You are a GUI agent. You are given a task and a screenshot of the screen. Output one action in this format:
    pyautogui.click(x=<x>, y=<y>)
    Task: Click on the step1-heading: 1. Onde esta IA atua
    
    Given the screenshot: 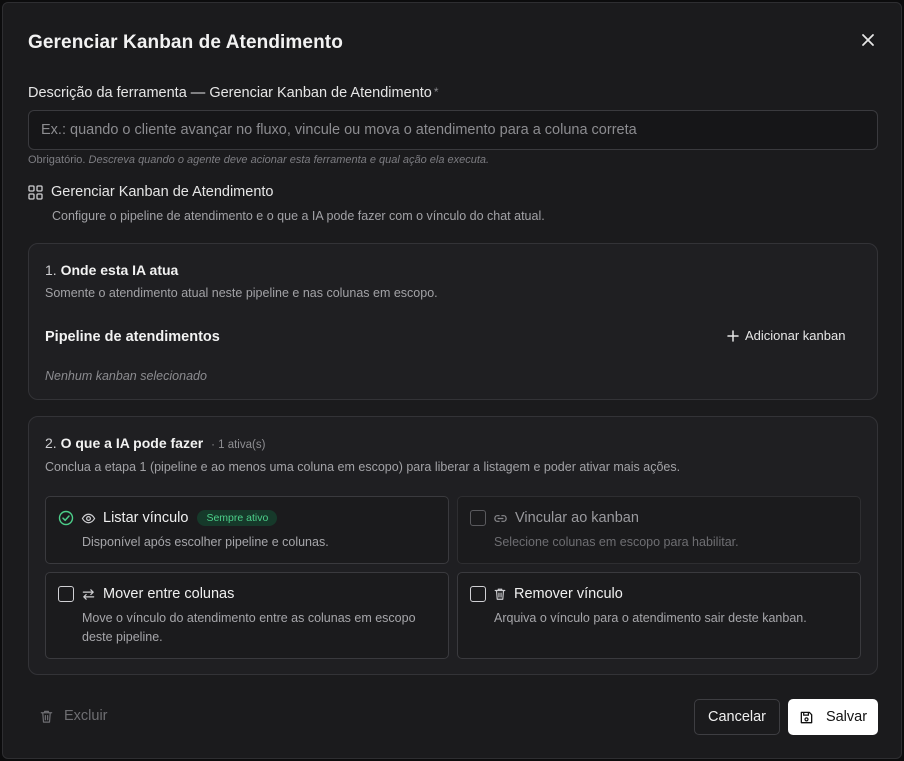 What is the action you would take?
    pyautogui.click(x=111, y=270)
    